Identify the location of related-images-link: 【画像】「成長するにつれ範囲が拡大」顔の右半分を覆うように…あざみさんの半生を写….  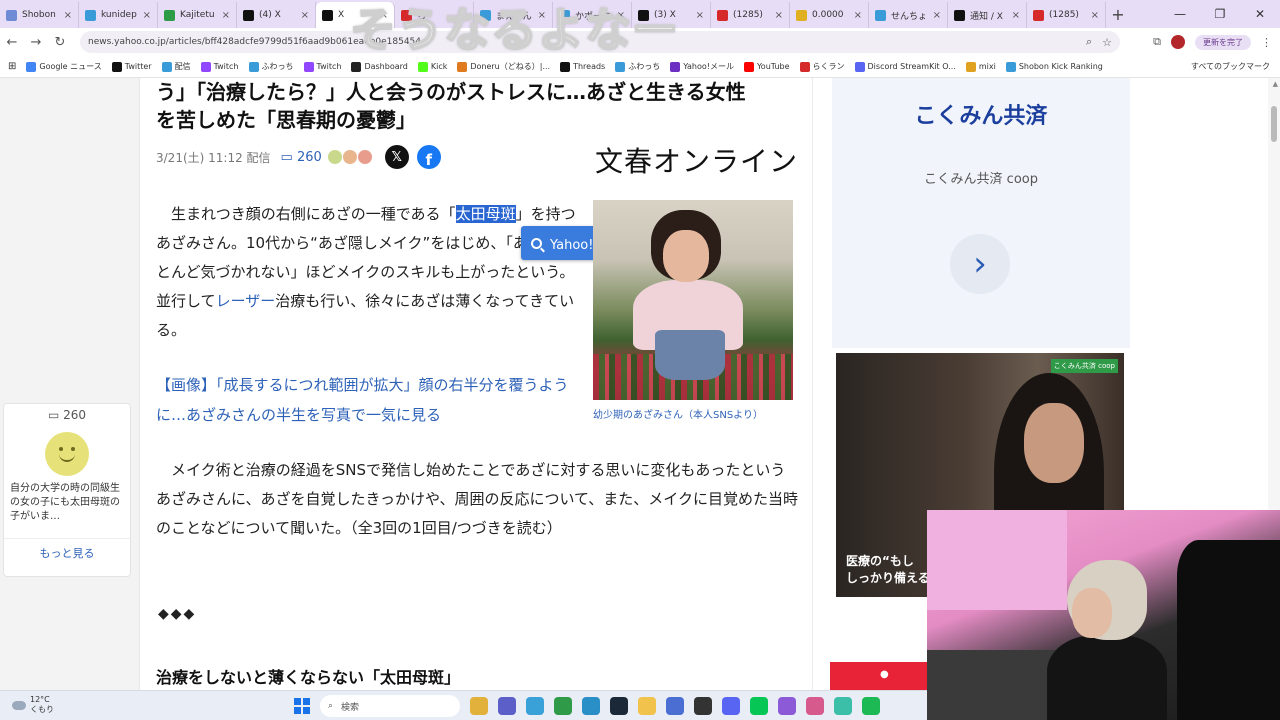
(366, 400).